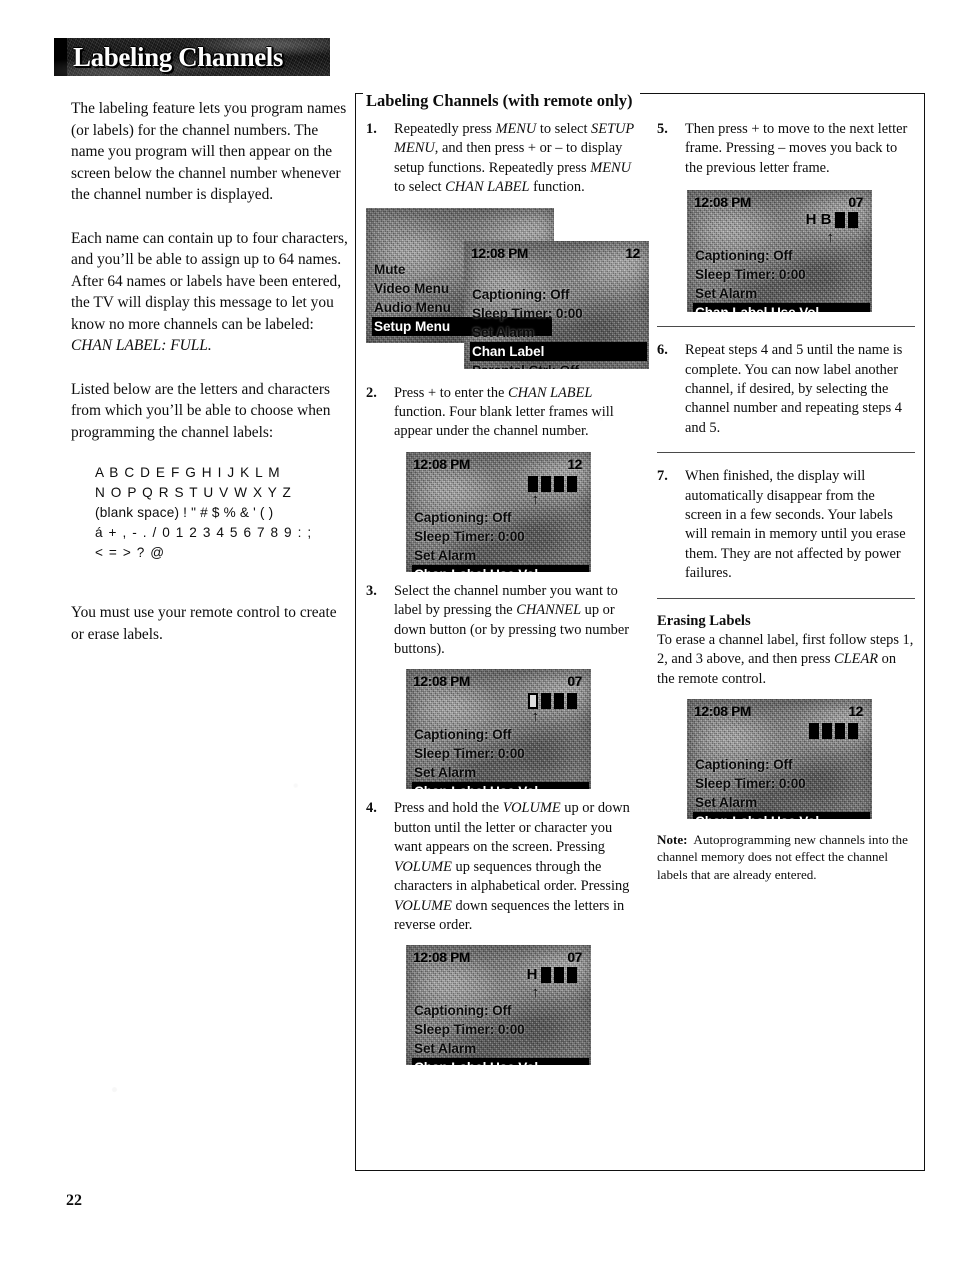 The height and width of the screenshot is (1267, 954). I want to click on tv-channel-number-step-5: 07, so click(855, 203).